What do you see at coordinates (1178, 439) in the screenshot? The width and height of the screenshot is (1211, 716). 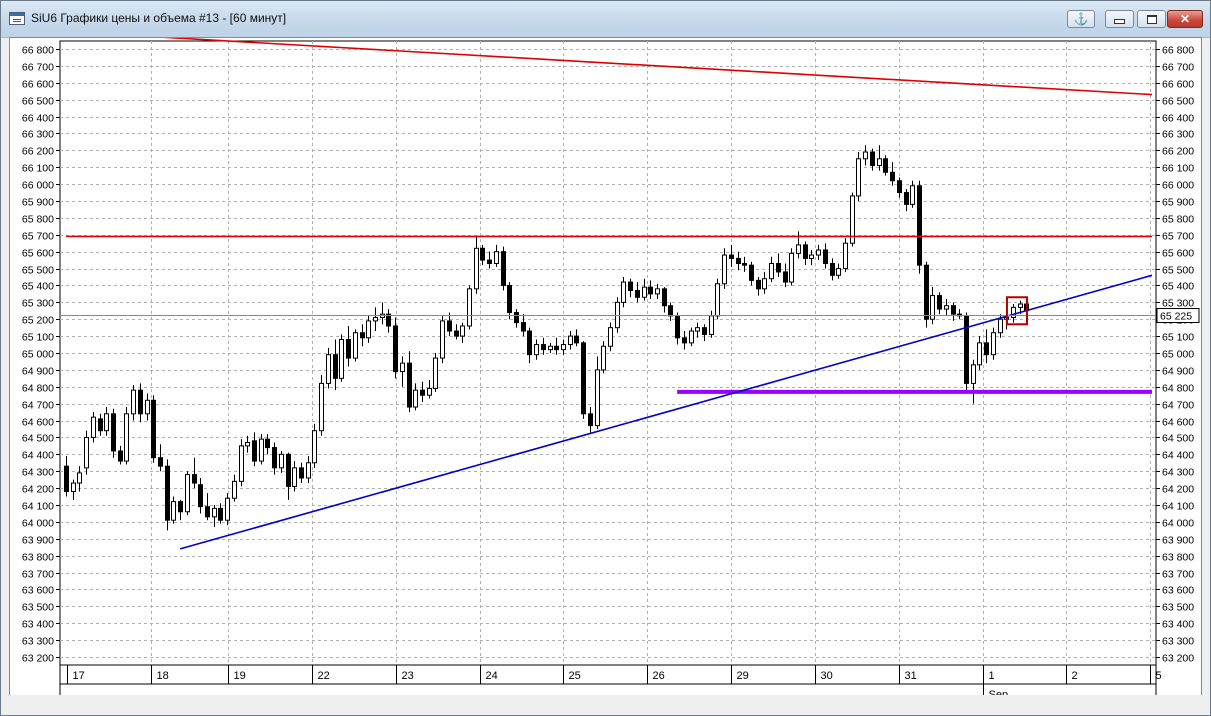 I see `y-tick-label: 64 500` at bounding box center [1178, 439].